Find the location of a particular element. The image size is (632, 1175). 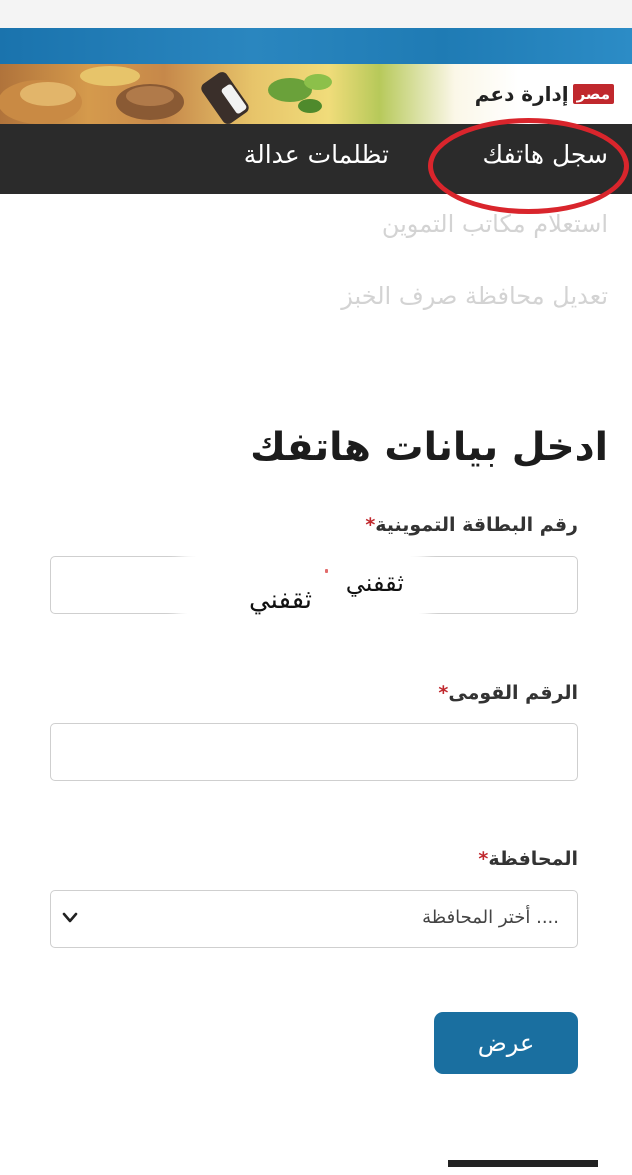

governorate-label: المحافظة* is located at coordinates (526, 859).